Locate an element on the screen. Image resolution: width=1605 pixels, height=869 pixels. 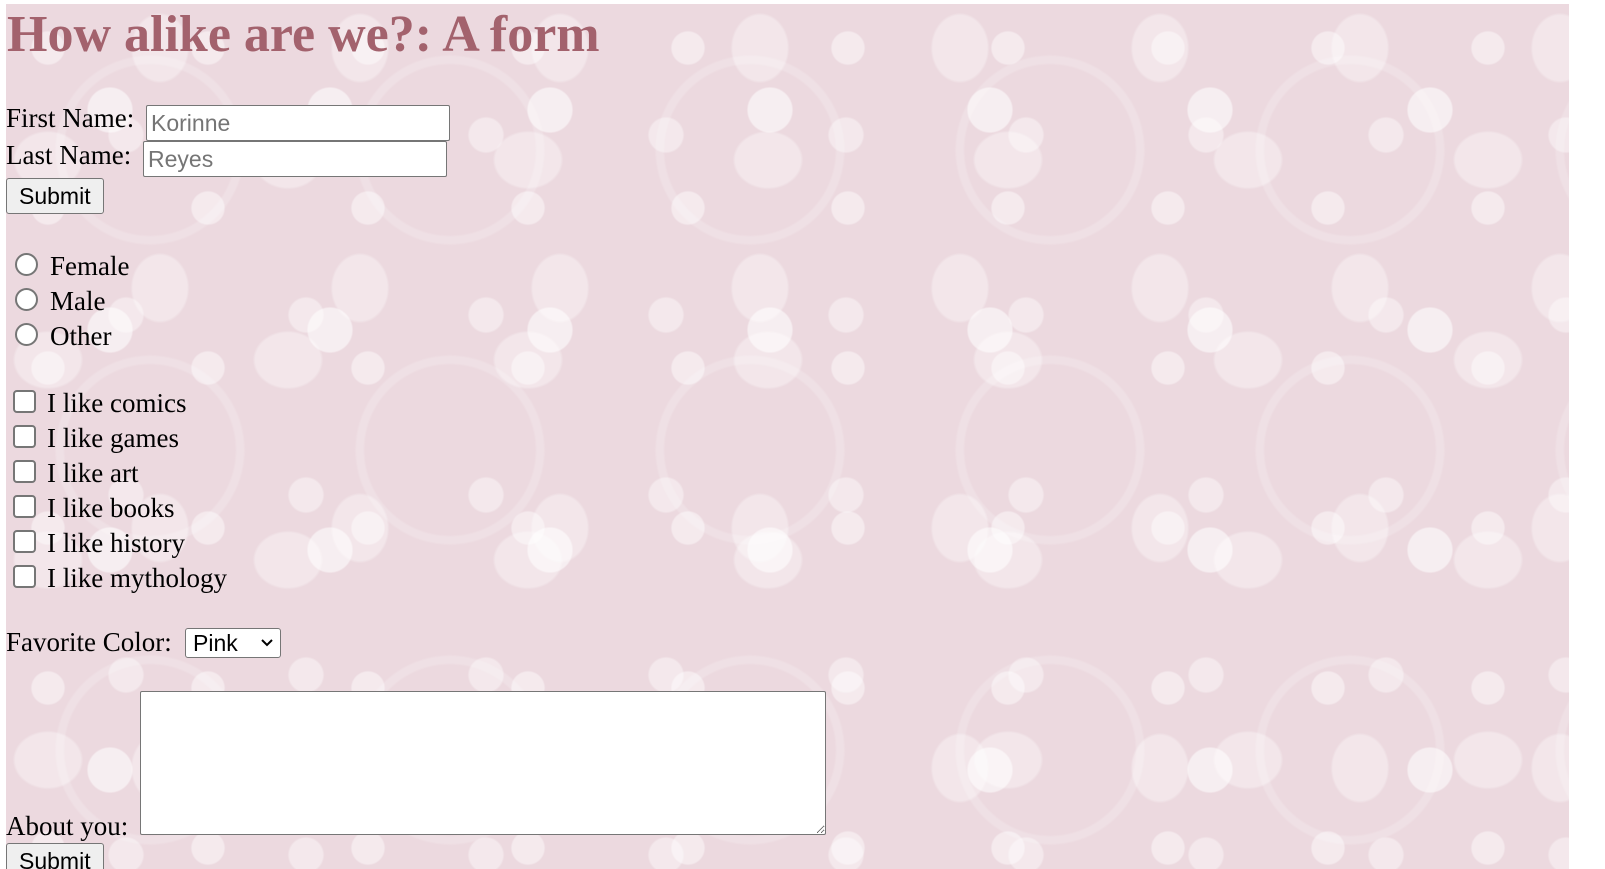
radio-female-label: Female is located at coordinates (90, 266).